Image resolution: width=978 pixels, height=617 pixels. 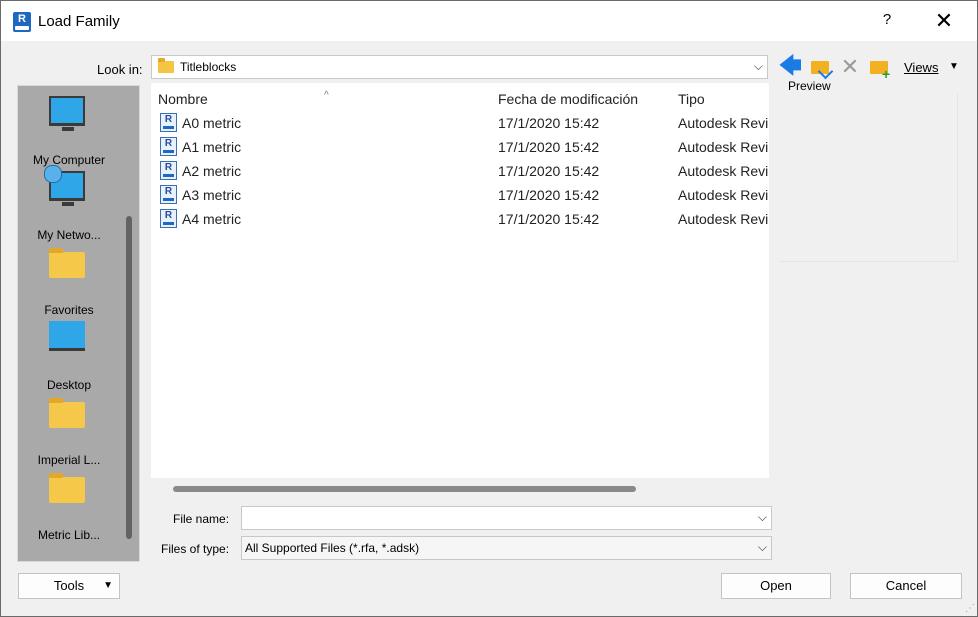 I want to click on desktop-icon, so click(x=67, y=336).